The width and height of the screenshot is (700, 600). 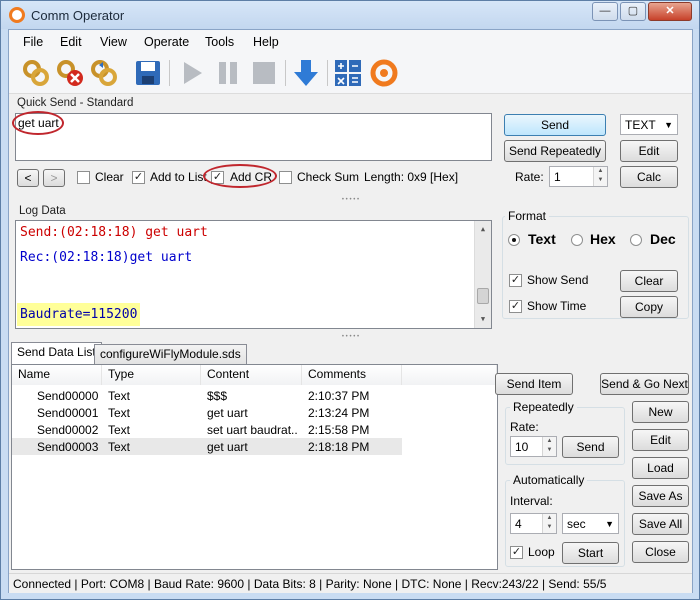 I want to click on chevron-down-icon: ▼, so click(x=668, y=125).